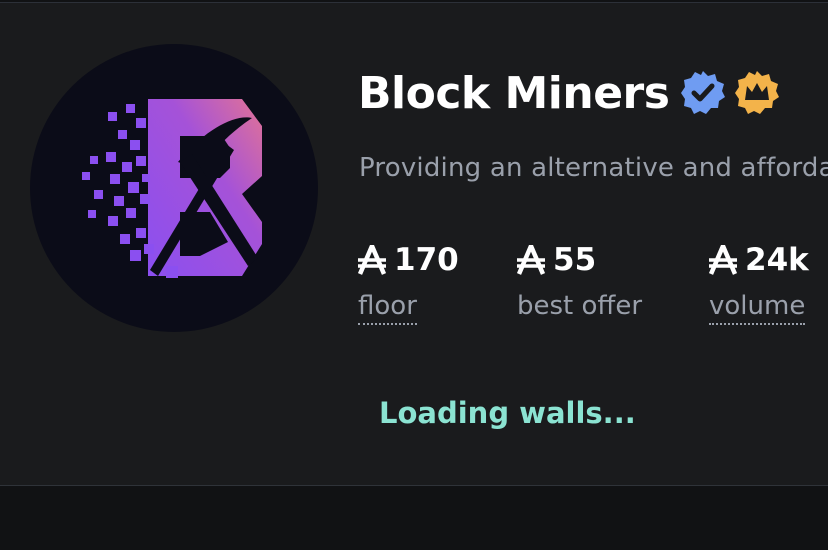 The width and height of the screenshot is (828, 550). I want to click on collection-name: Block Miners, so click(514, 93).